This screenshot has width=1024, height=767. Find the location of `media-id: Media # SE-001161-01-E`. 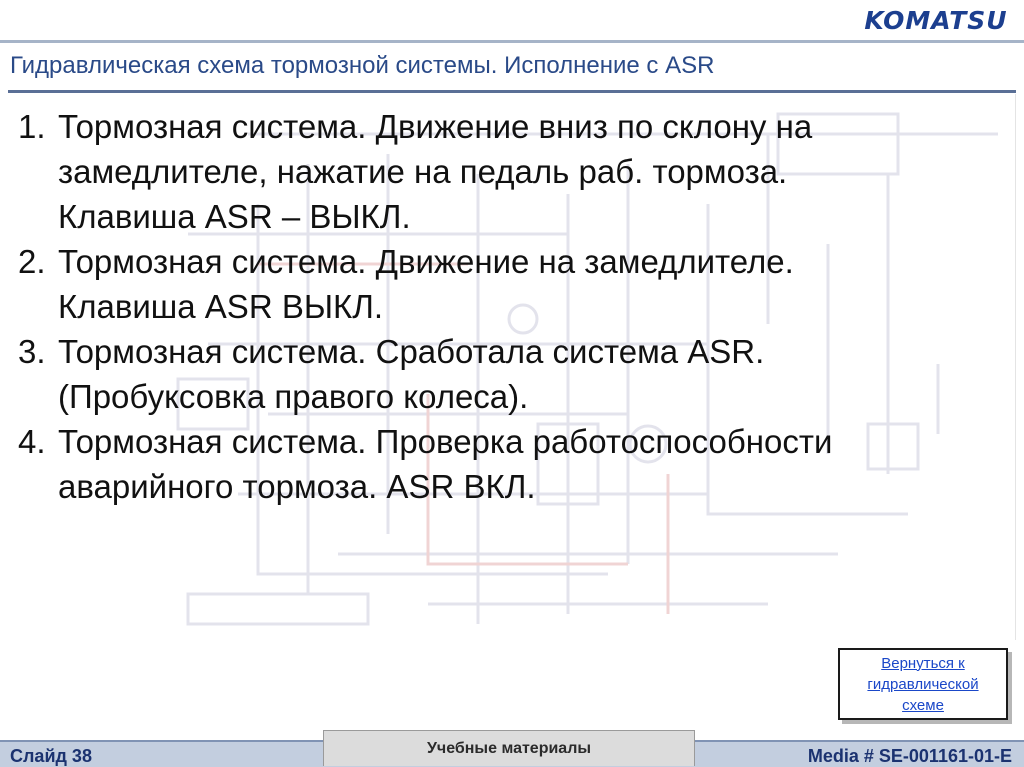

media-id: Media # SE-001161-01-E is located at coordinates (909, 756).